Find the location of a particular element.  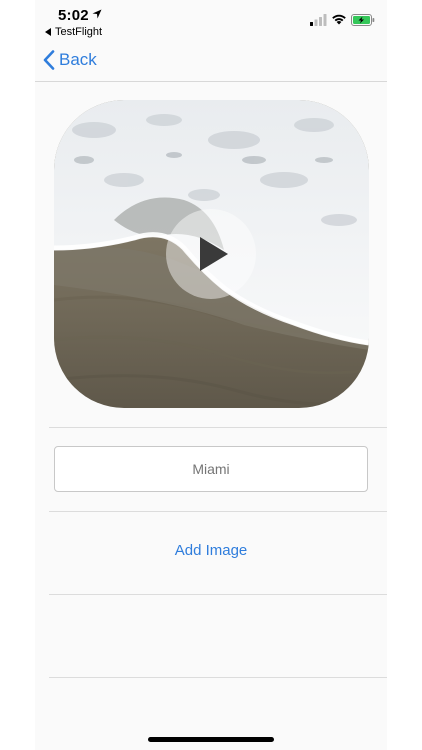

play-icon is located at coordinates (214, 254).